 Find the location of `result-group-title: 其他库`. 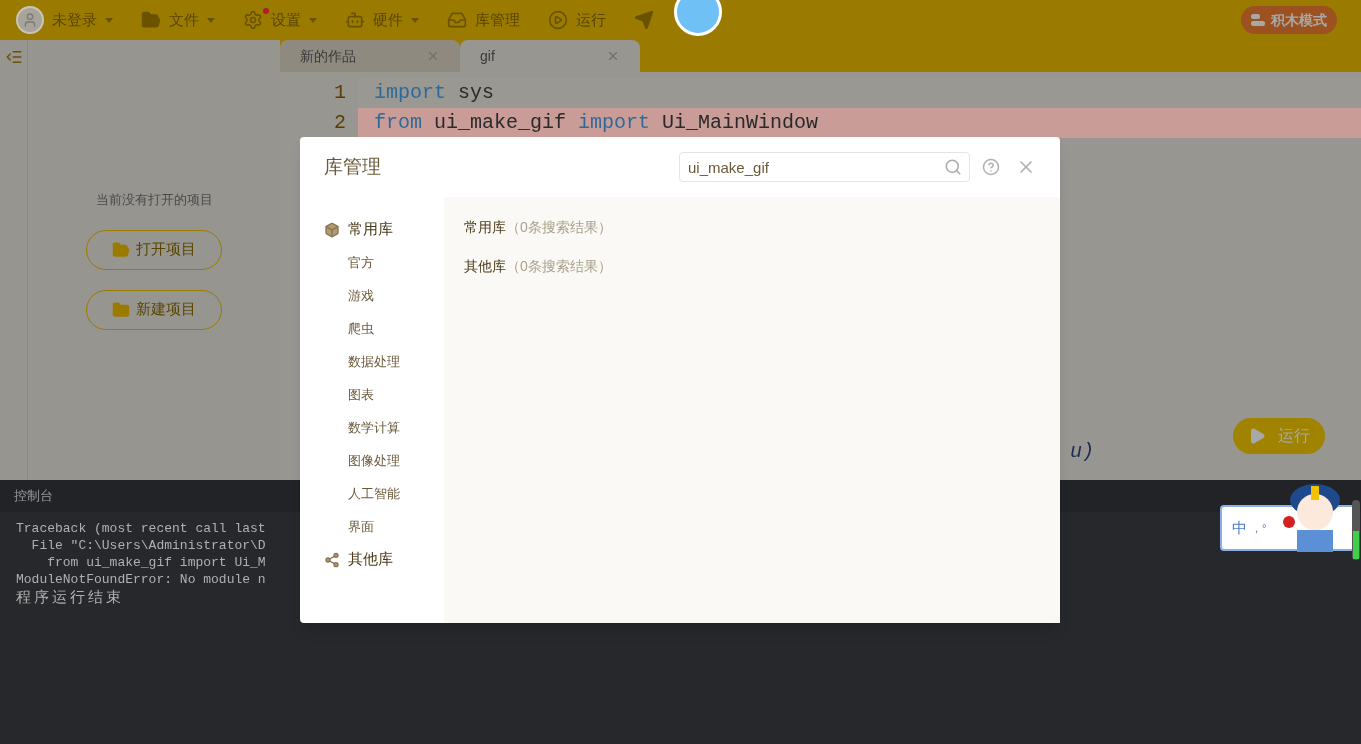

result-group-title: 其他库 is located at coordinates (485, 266).